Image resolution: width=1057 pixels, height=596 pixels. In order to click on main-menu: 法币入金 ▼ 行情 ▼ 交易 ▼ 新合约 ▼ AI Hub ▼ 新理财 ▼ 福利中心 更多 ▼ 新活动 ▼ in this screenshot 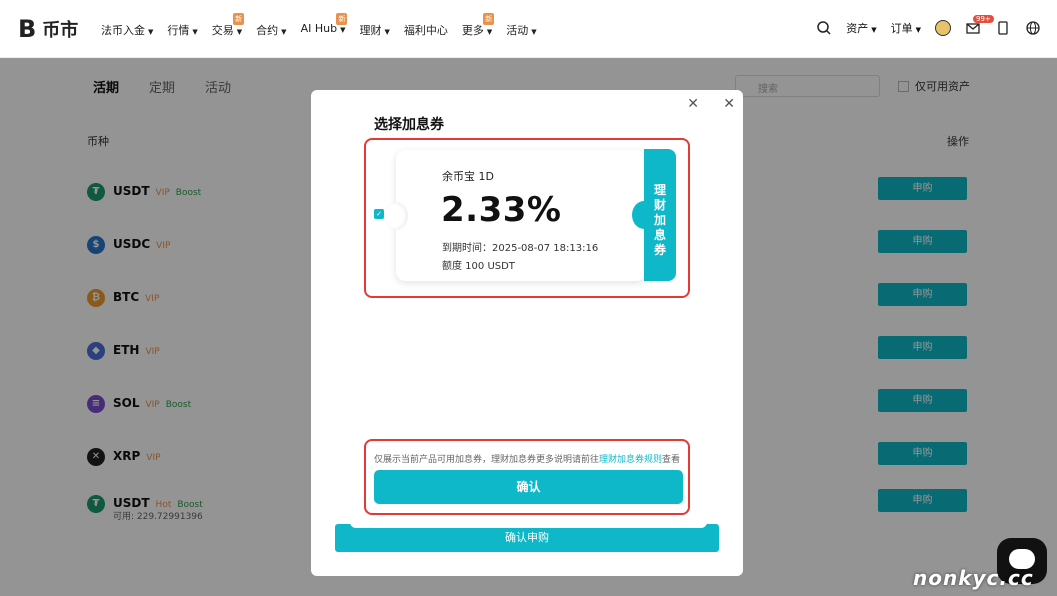, I will do `click(326, 25)`.